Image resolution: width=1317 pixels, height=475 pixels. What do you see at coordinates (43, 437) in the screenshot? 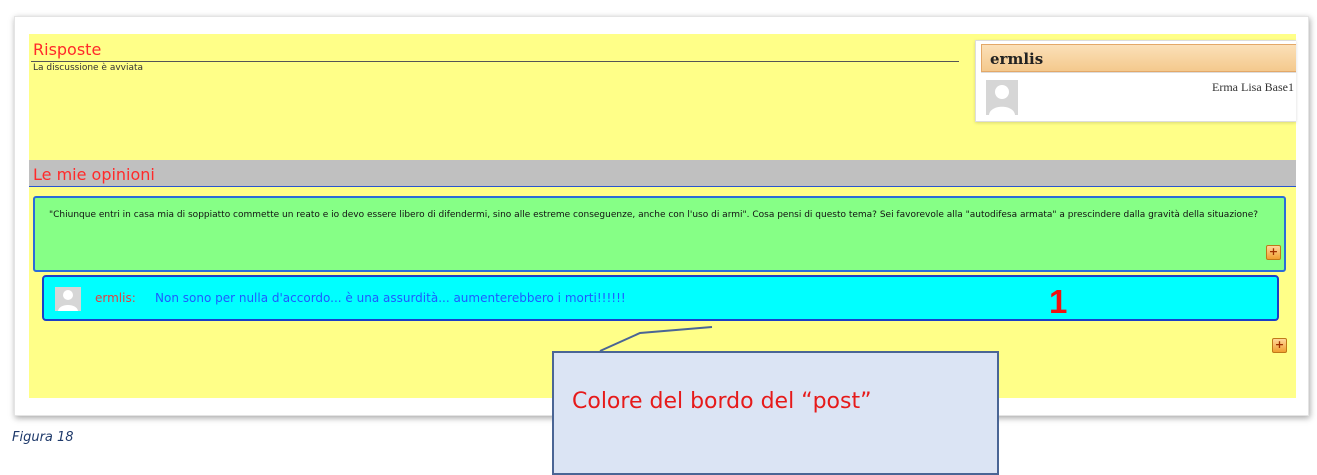
I see `figure-caption: Figura 18` at bounding box center [43, 437].